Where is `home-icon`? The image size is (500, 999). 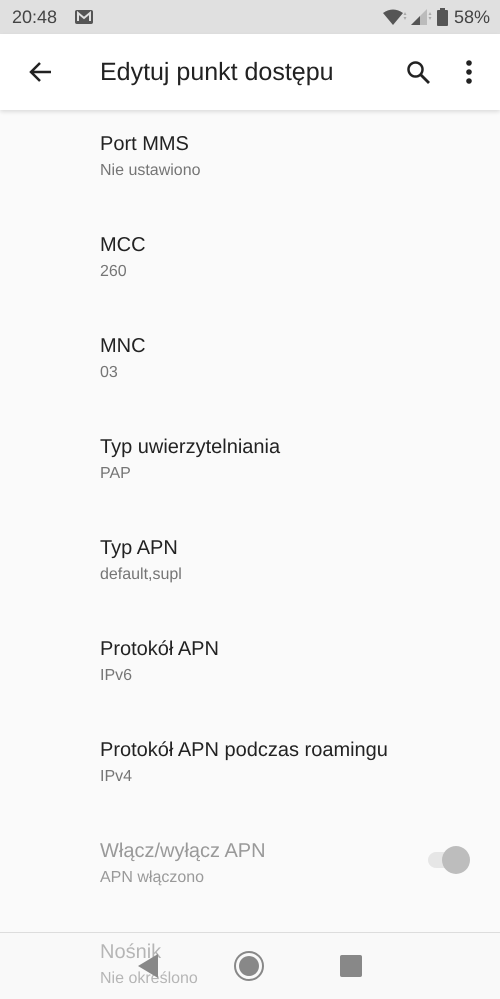 home-icon is located at coordinates (248, 966).